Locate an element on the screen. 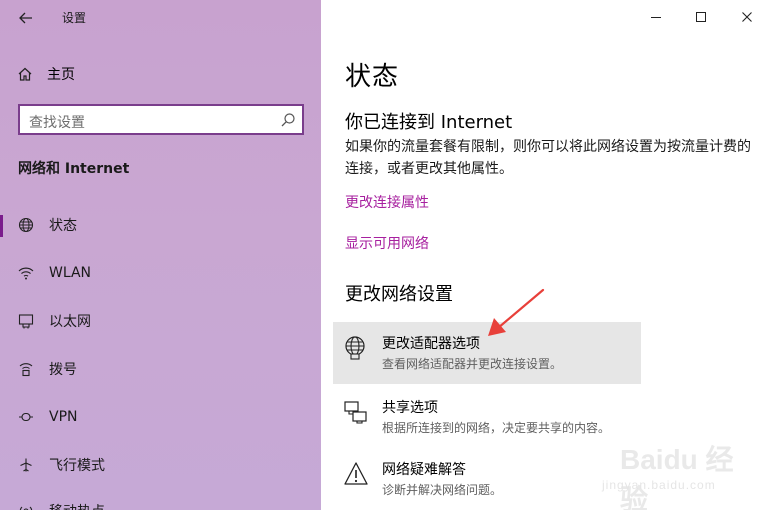  annotation-arrow is located at coordinates (516, 312).